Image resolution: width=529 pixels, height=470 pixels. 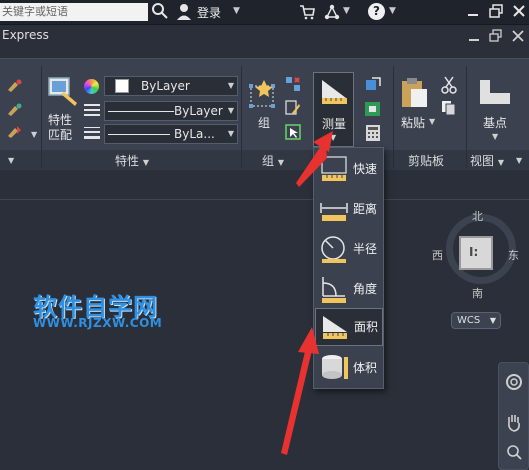 What do you see at coordinates (514, 452) in the screenshot?
I see `zoom-icon` at bounding box center [514, 452].